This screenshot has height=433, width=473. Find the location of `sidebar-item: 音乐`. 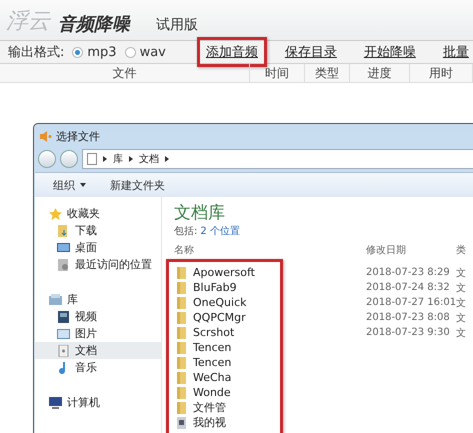

sidebar-item: 音乐 is located at coordinates (98, 367).